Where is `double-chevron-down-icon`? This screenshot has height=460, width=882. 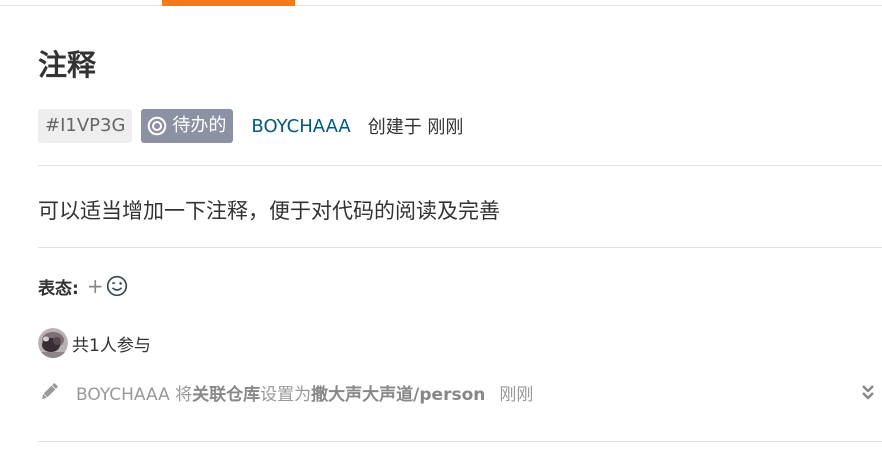 double-chevron-down-icon is located at coordinates (868, 392).